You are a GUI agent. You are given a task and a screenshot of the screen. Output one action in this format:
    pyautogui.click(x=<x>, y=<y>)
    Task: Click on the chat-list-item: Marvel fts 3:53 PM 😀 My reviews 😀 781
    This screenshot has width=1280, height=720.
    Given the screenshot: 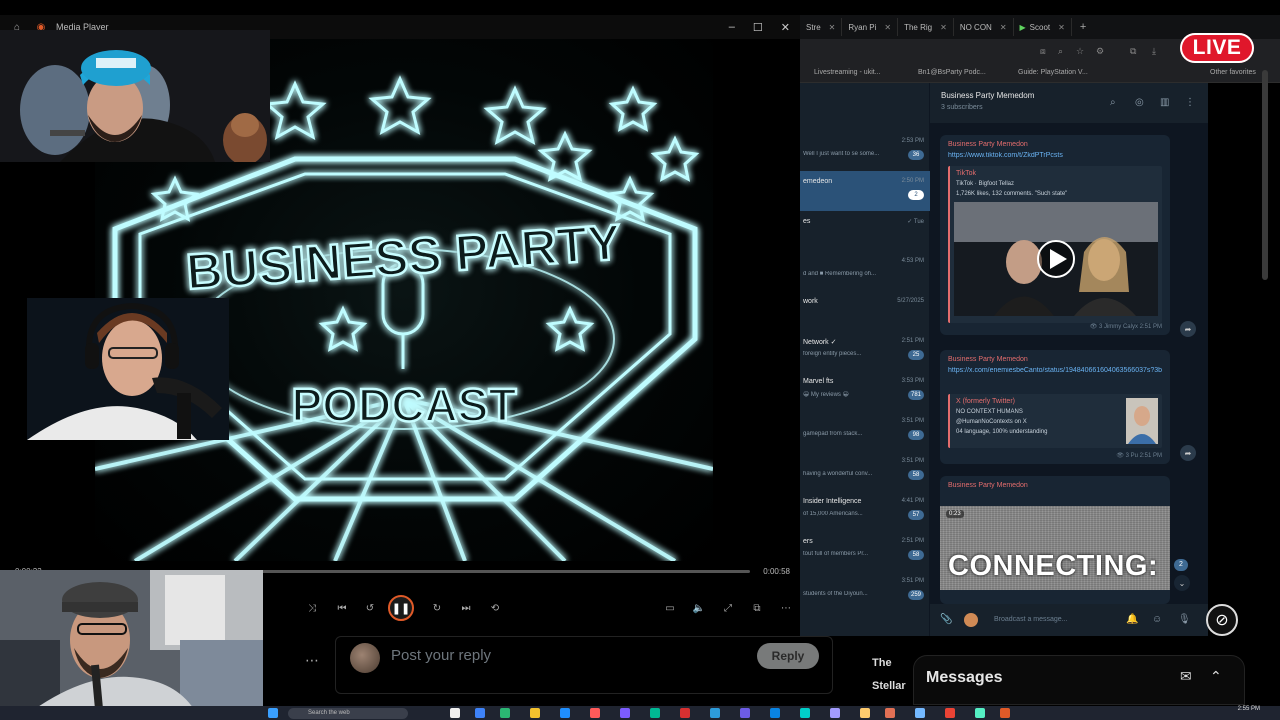 What is the action you would take?
    pyautogui.click(x=865, y=391)
    